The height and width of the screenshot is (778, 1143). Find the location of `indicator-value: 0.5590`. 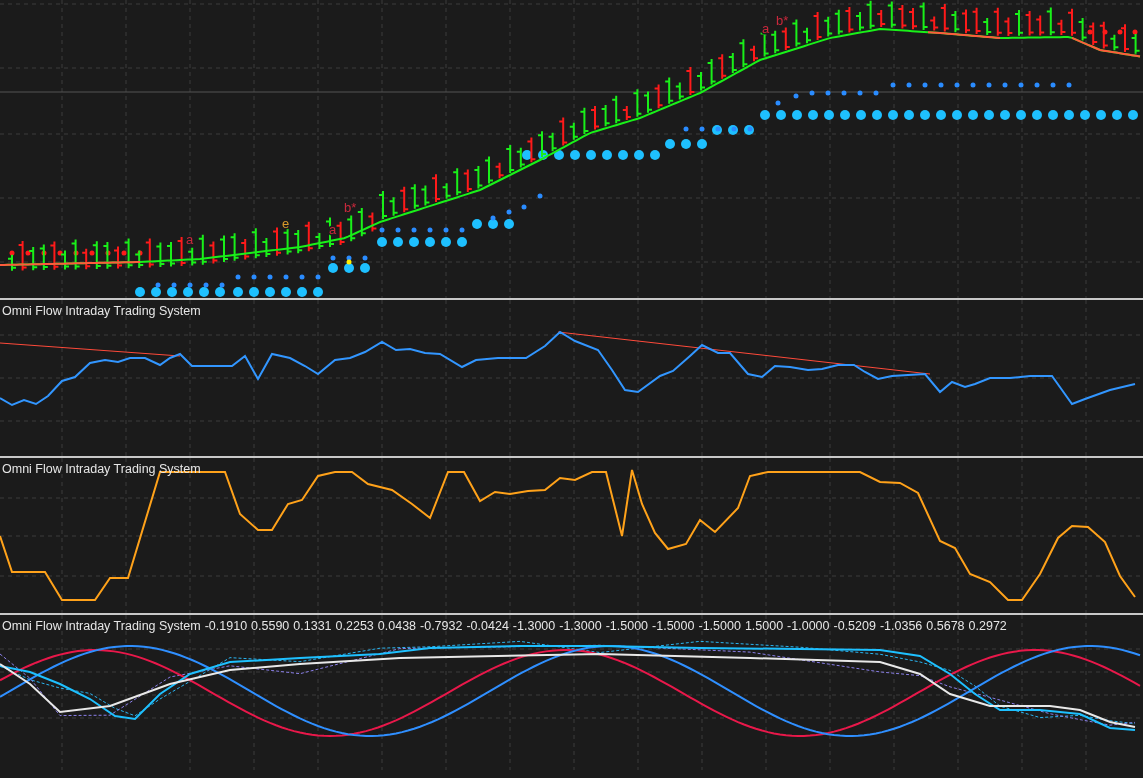

indicator-value: 0.5590 is located at coordinates (270, 626).